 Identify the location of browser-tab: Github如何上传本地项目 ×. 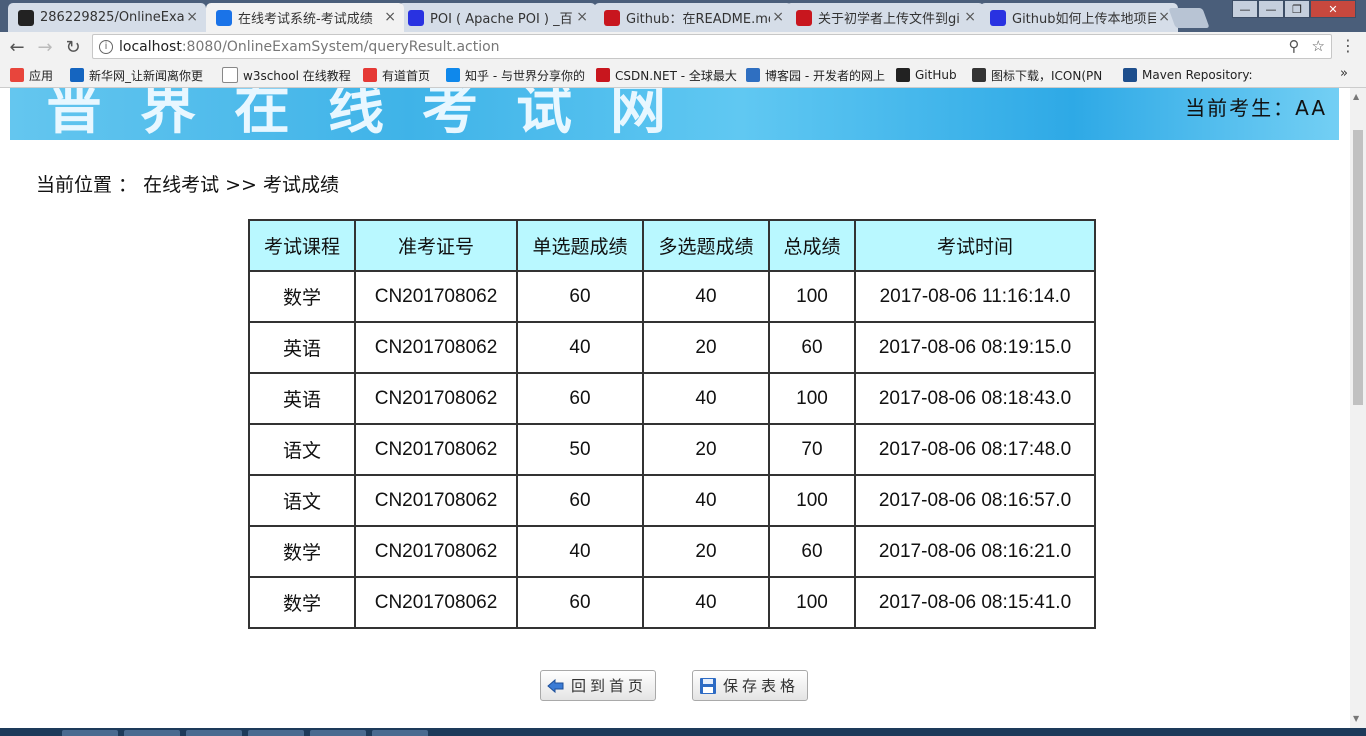
(1079, 17).